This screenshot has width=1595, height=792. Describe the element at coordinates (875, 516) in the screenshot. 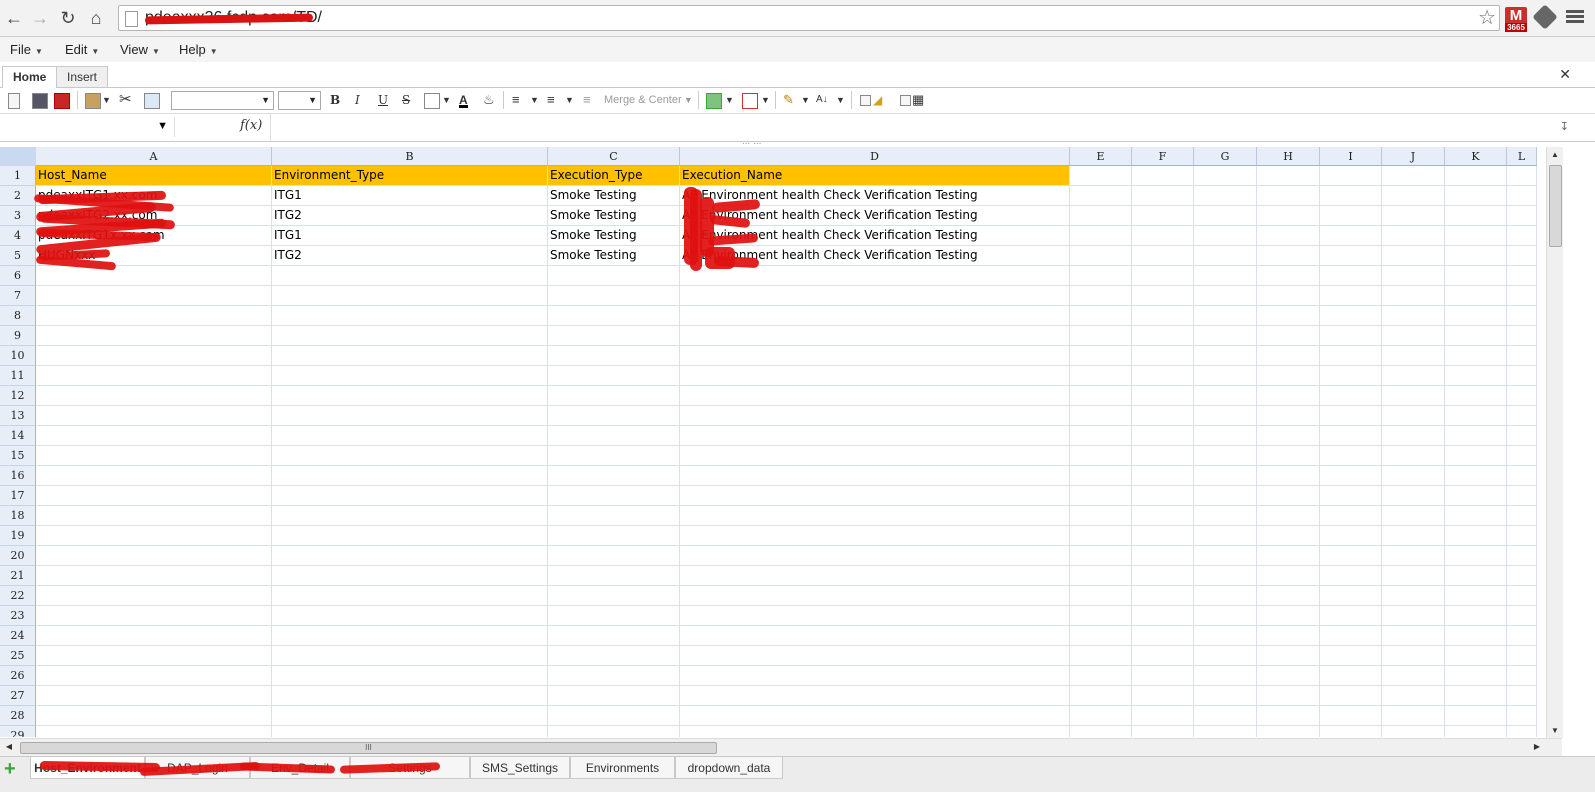

I see `cell-d18` at that location.